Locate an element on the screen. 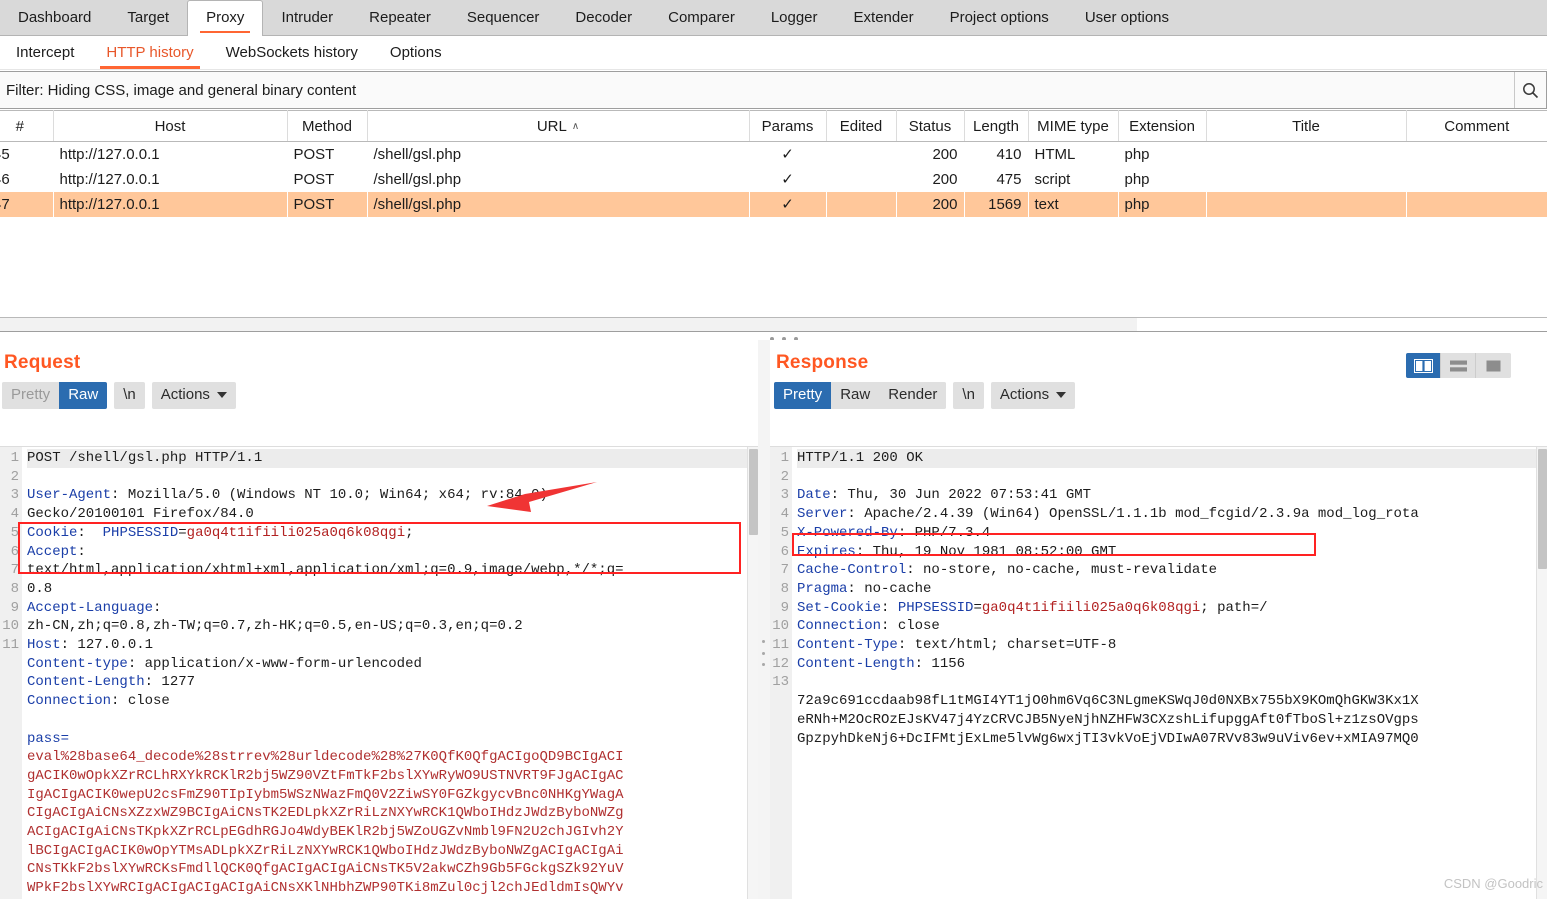  request-actions-label: Actions is located at coordinates (185, 394).